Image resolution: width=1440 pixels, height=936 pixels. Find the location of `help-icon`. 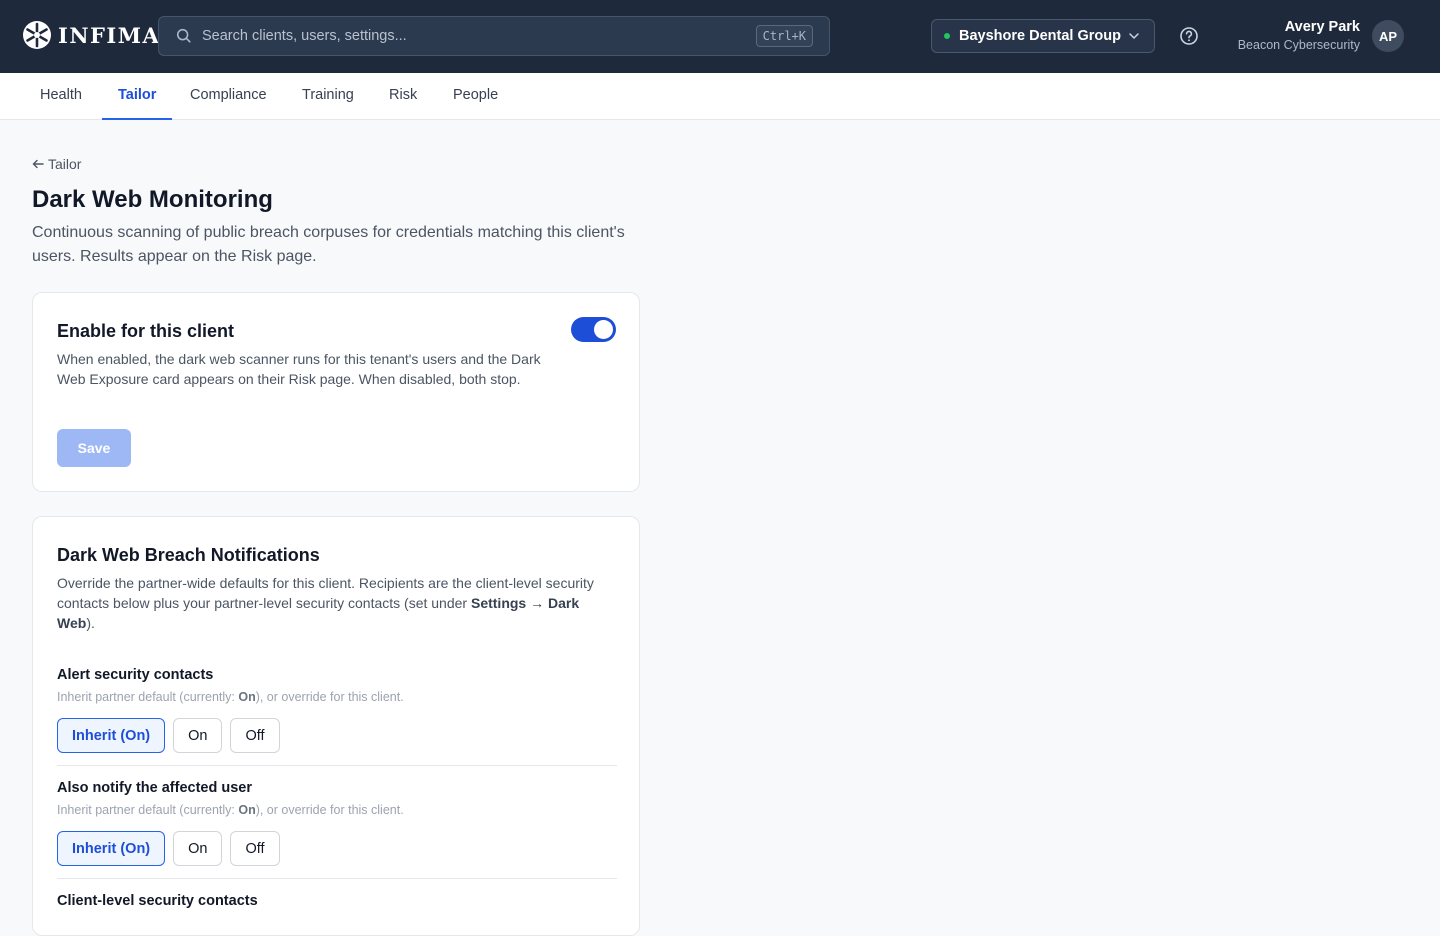

help-icon is located at coordinates (1189, 36).